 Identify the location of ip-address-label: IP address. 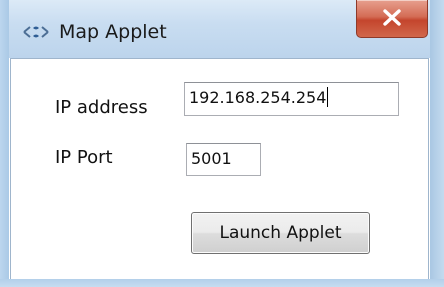
(101, 107).